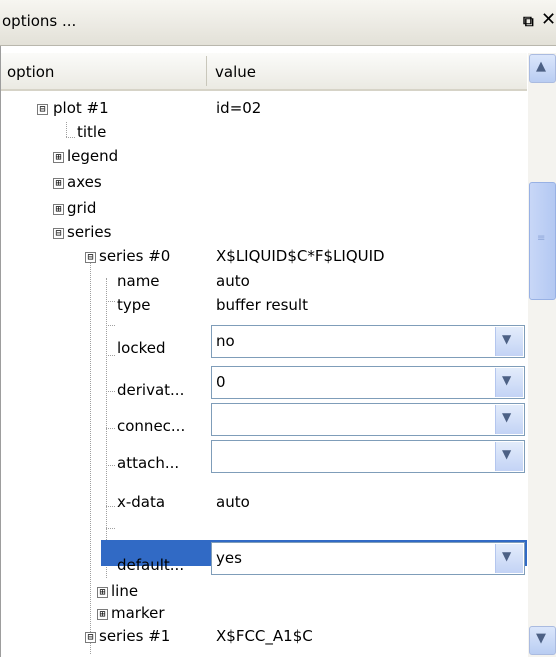 The height and width of the screenshot is (657, 556). I want to click on default-select-value: yes, so click(229, 558).